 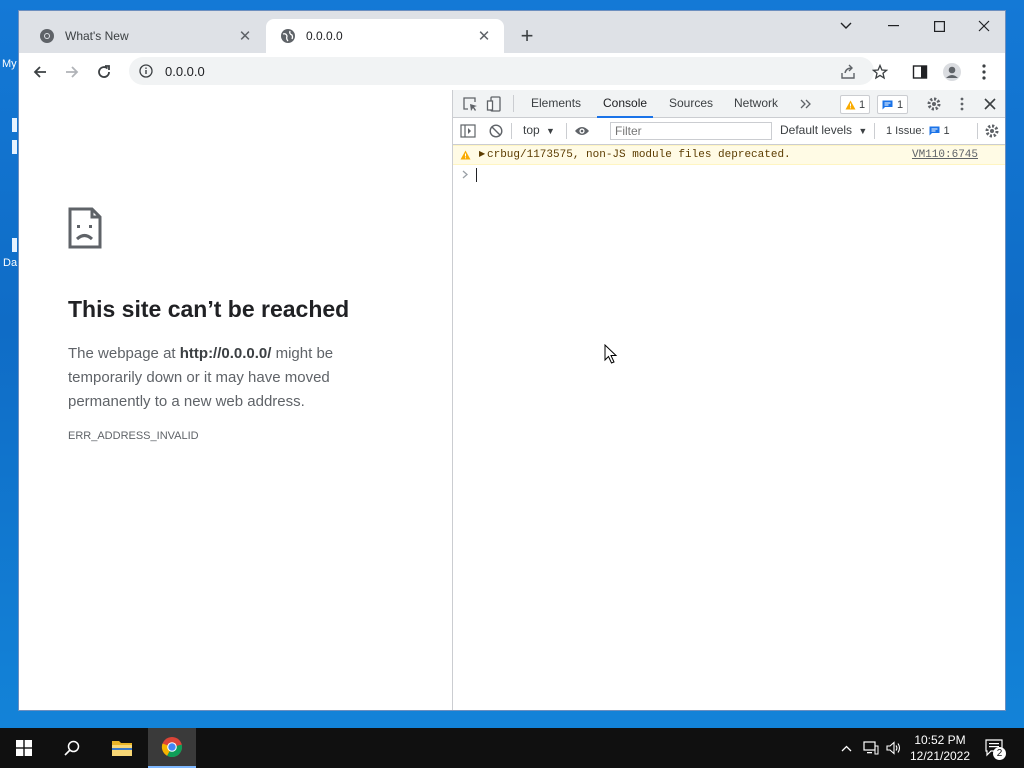 I want to click on error-text-prefix: The webpage at, so click(x=124, y=353).